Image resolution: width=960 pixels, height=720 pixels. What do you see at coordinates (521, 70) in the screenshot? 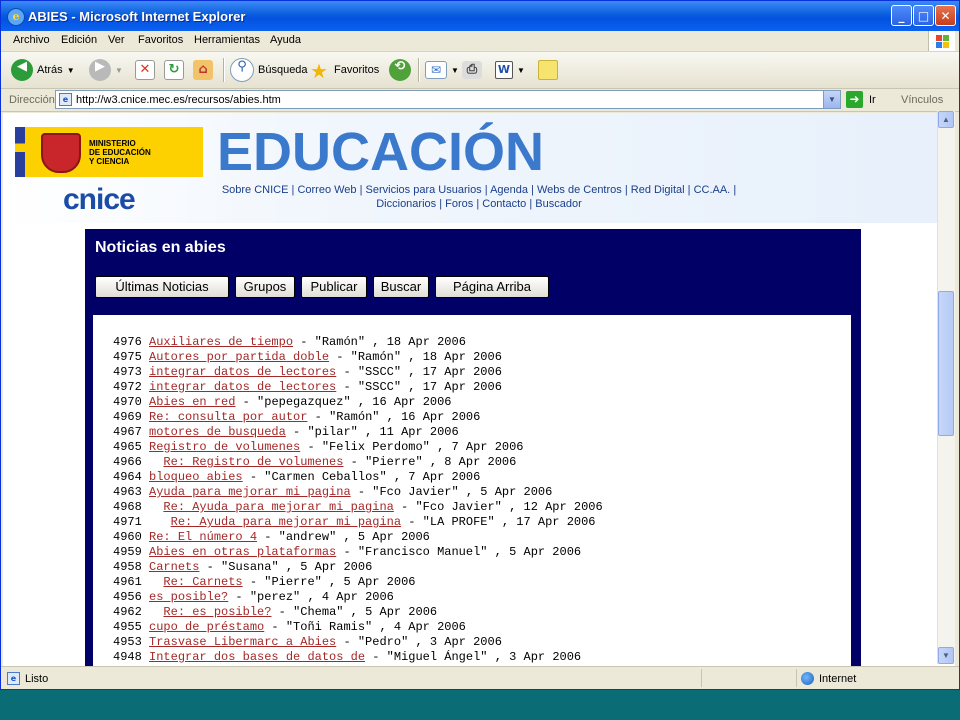
I see `edit-dropdown-icon: ▼` at bounding box center [521, 70].